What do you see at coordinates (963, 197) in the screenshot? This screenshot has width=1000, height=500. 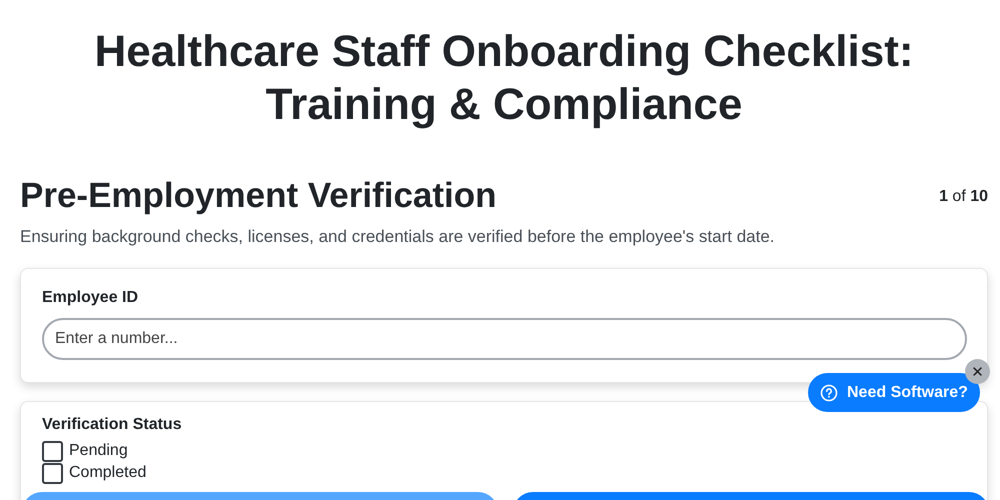 I see `step-counter: 1 of 10` at bounding box center [963, 197].